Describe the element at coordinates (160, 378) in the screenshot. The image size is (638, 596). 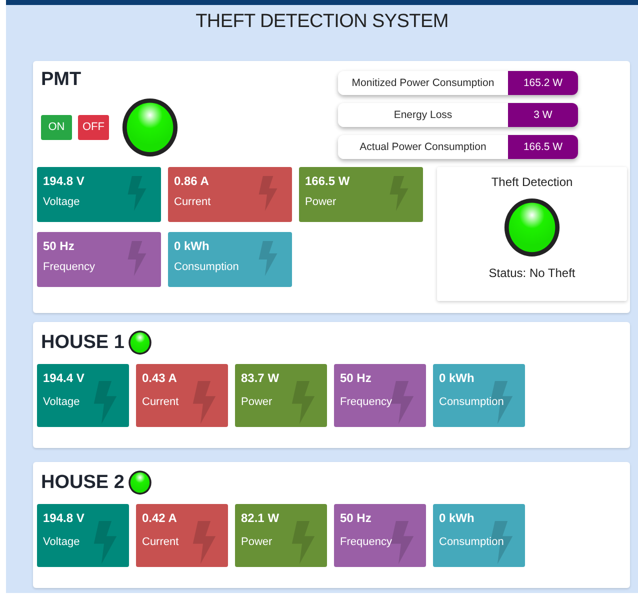
I see `metric-value: 0.43 A` at that location.